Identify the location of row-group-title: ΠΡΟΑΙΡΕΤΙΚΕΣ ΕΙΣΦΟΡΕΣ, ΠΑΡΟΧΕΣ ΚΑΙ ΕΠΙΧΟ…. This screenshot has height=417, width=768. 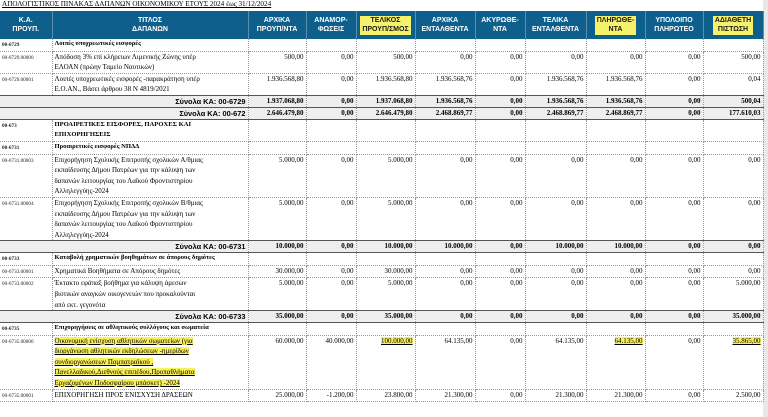
(150, 131).